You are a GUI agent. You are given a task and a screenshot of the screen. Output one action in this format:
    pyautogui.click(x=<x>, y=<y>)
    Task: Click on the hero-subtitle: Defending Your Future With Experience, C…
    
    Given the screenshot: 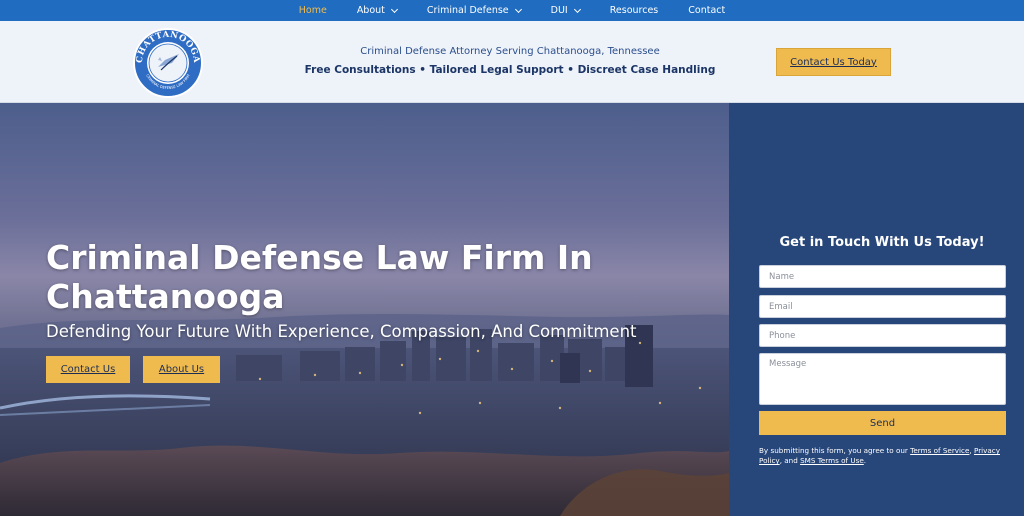 What is the action you would take?
    pyautogui.click(x=341, y=331)
    